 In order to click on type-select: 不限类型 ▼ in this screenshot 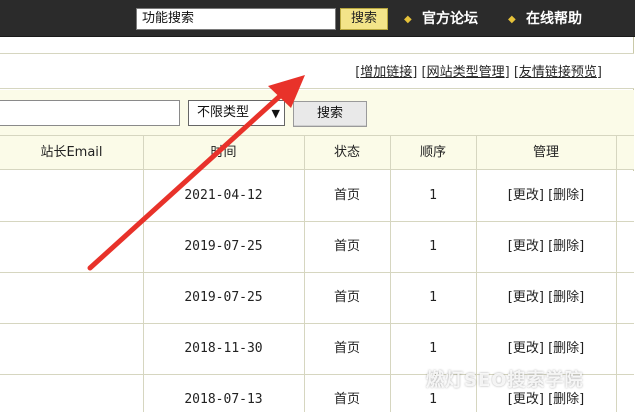, I will do `click(236, 113)`.